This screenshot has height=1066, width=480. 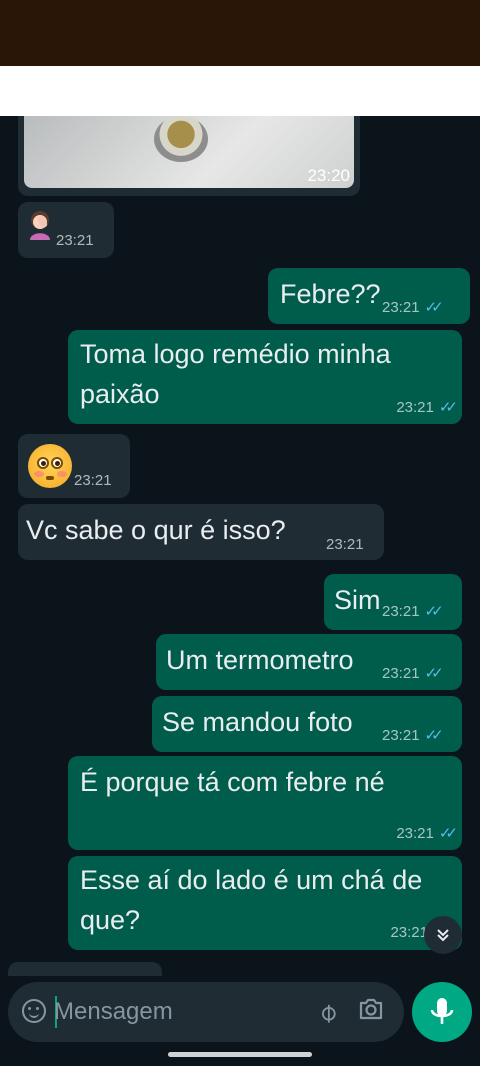 I want to click on photo-thumbnail, so click(x=189, y=152).